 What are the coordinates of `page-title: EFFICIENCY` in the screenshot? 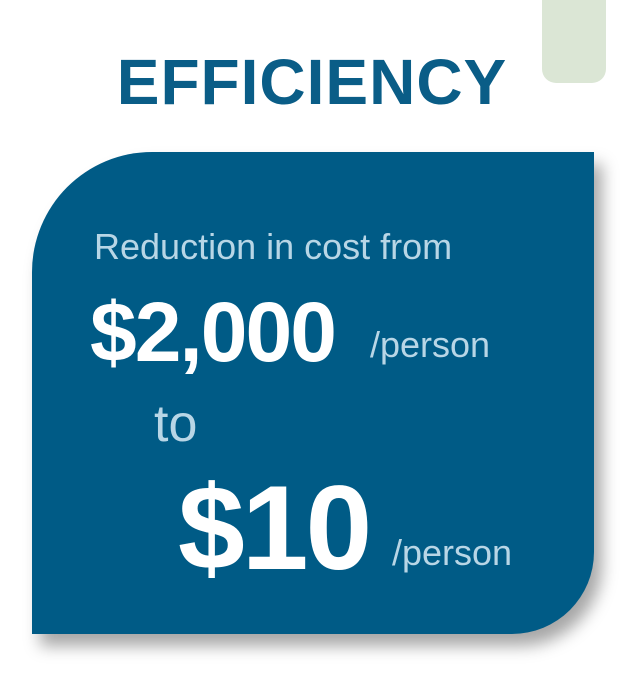 It's located at (312, 82).